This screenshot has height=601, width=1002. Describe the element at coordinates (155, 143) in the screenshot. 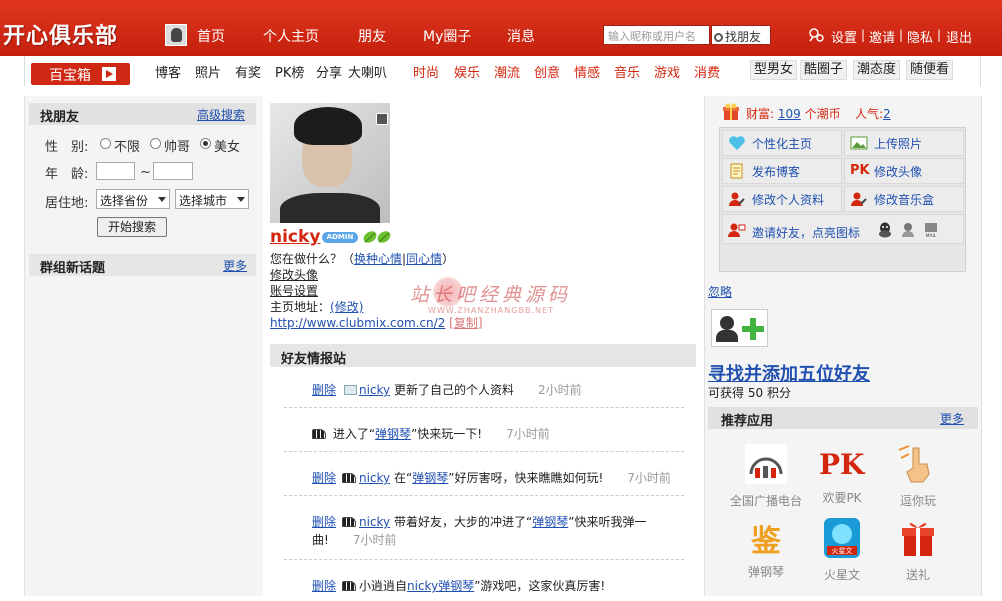

I see `gender-male-radio` at that location.